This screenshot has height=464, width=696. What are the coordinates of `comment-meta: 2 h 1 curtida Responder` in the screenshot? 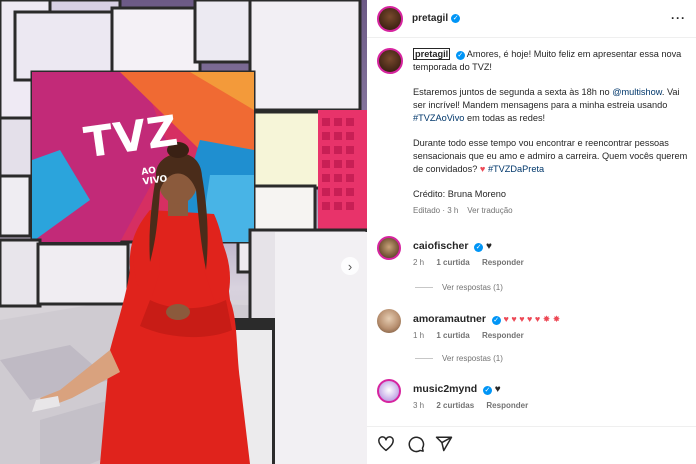 It's located at (473, 262).